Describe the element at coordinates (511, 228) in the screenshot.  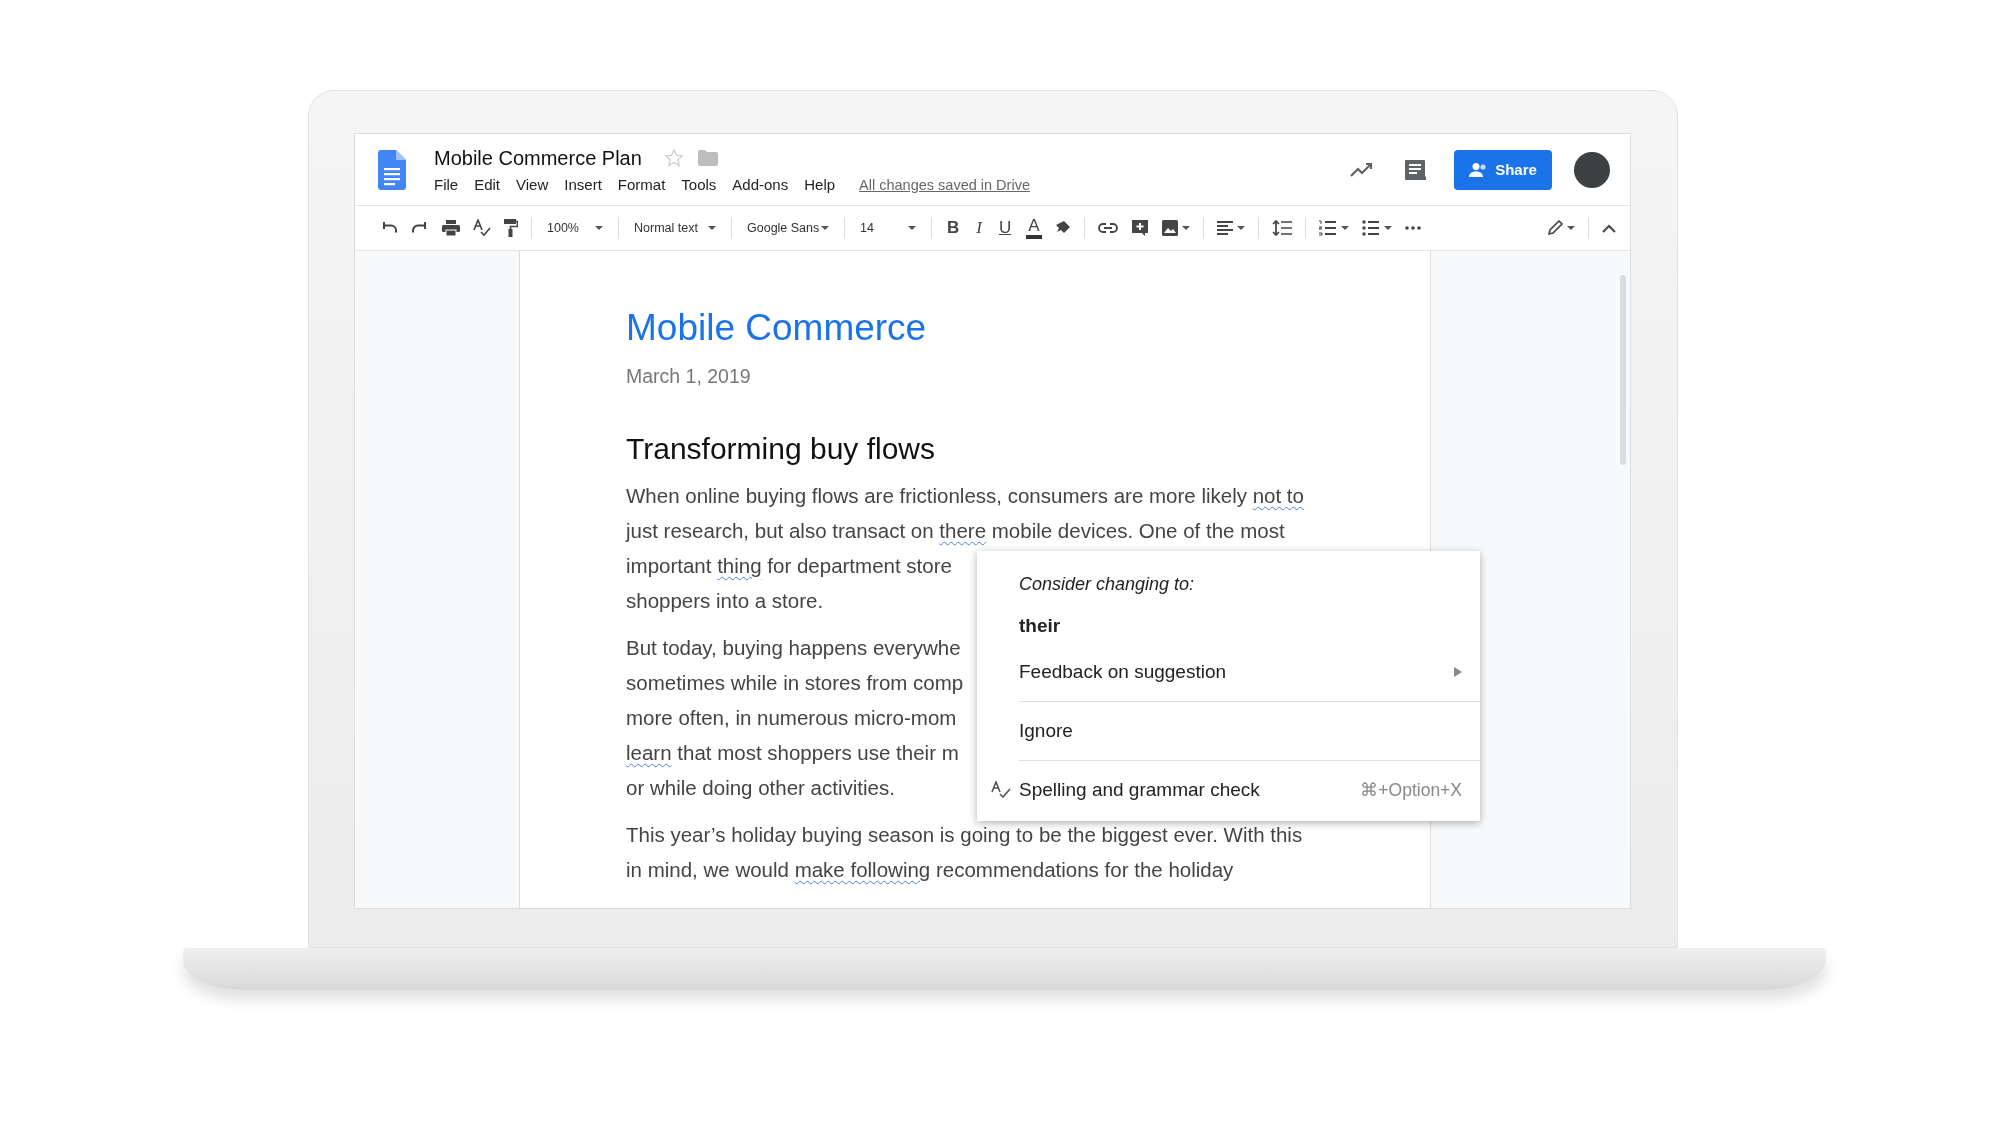
I see `paint-format-icon` at that location.